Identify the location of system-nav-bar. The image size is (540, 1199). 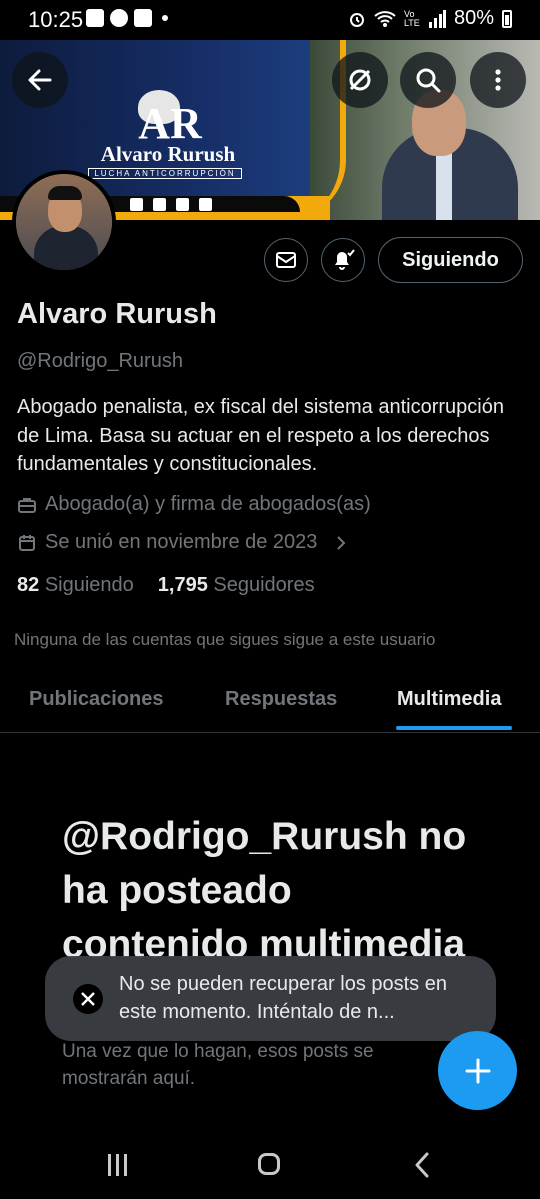
(270, 1164).